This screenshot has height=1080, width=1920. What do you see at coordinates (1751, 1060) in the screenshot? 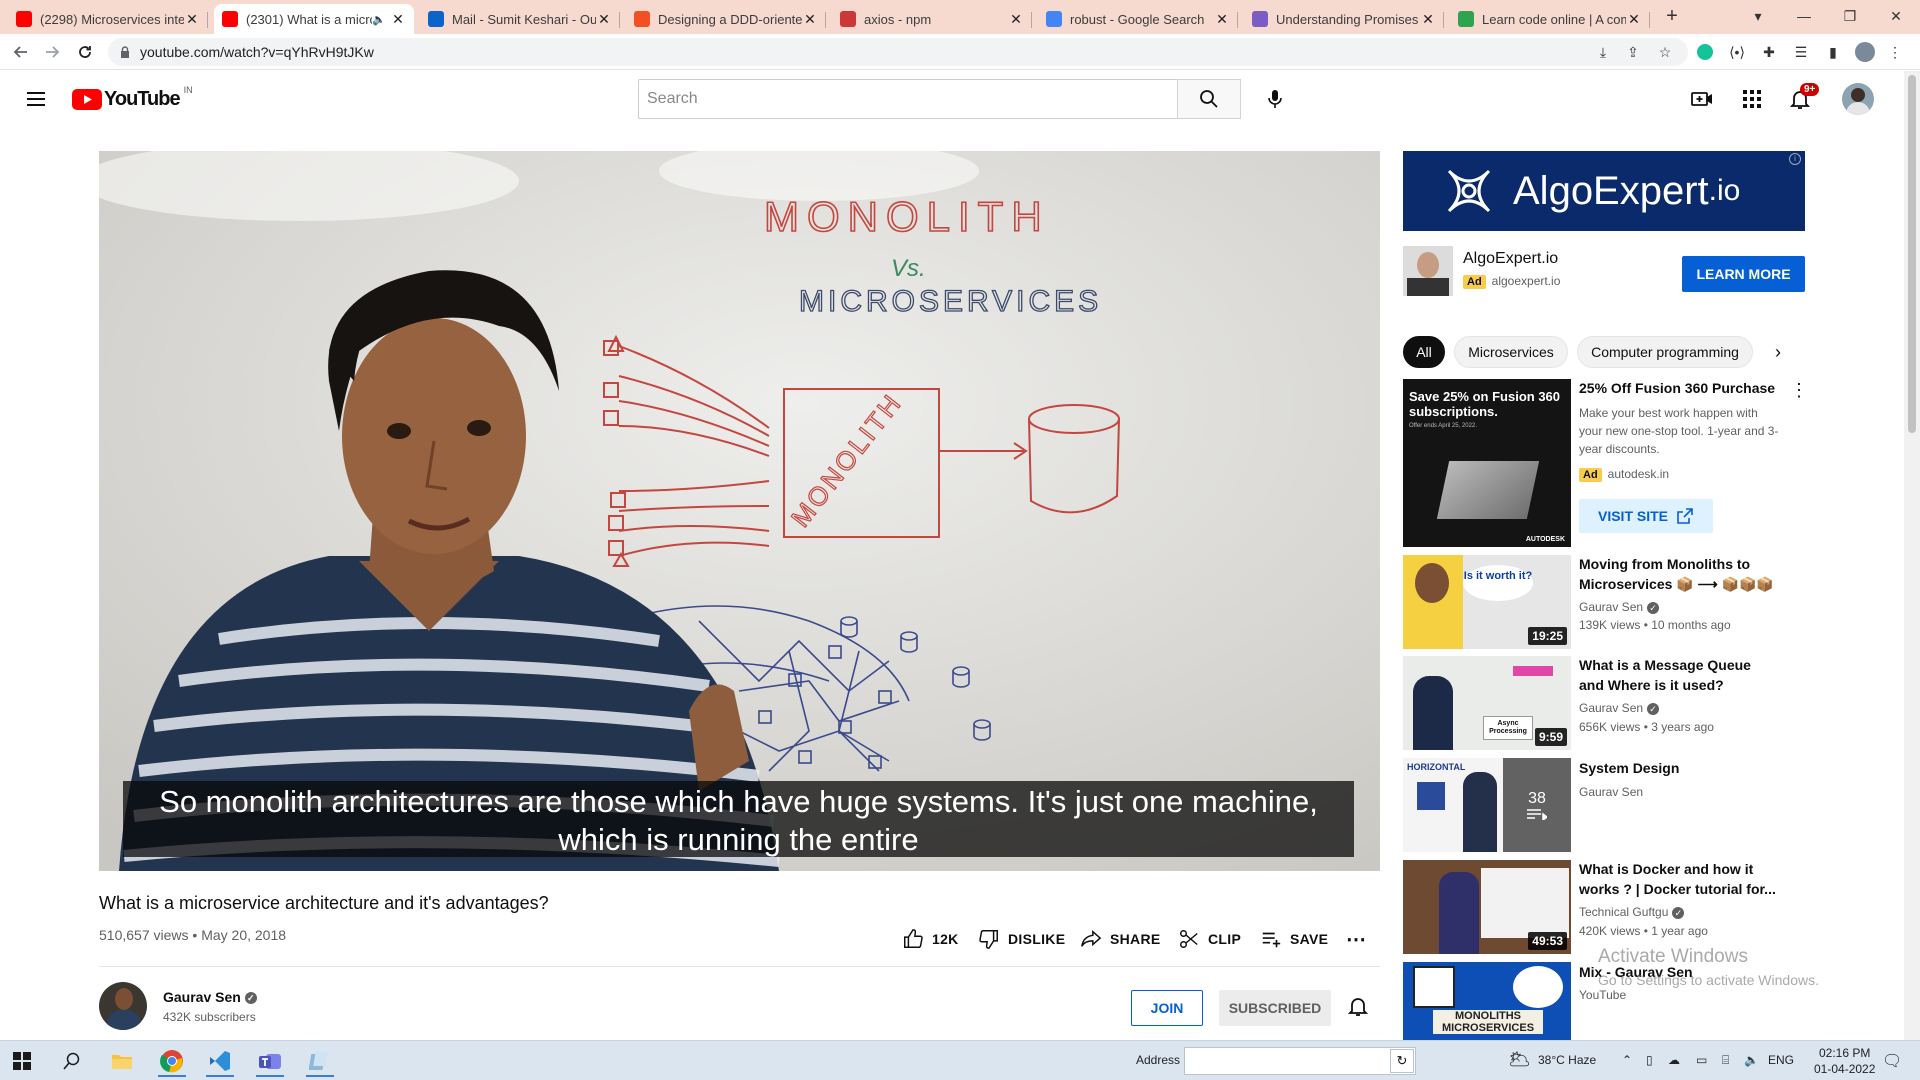
I see `volume-icon: 🔈` at bounding box center [1751, 1060].